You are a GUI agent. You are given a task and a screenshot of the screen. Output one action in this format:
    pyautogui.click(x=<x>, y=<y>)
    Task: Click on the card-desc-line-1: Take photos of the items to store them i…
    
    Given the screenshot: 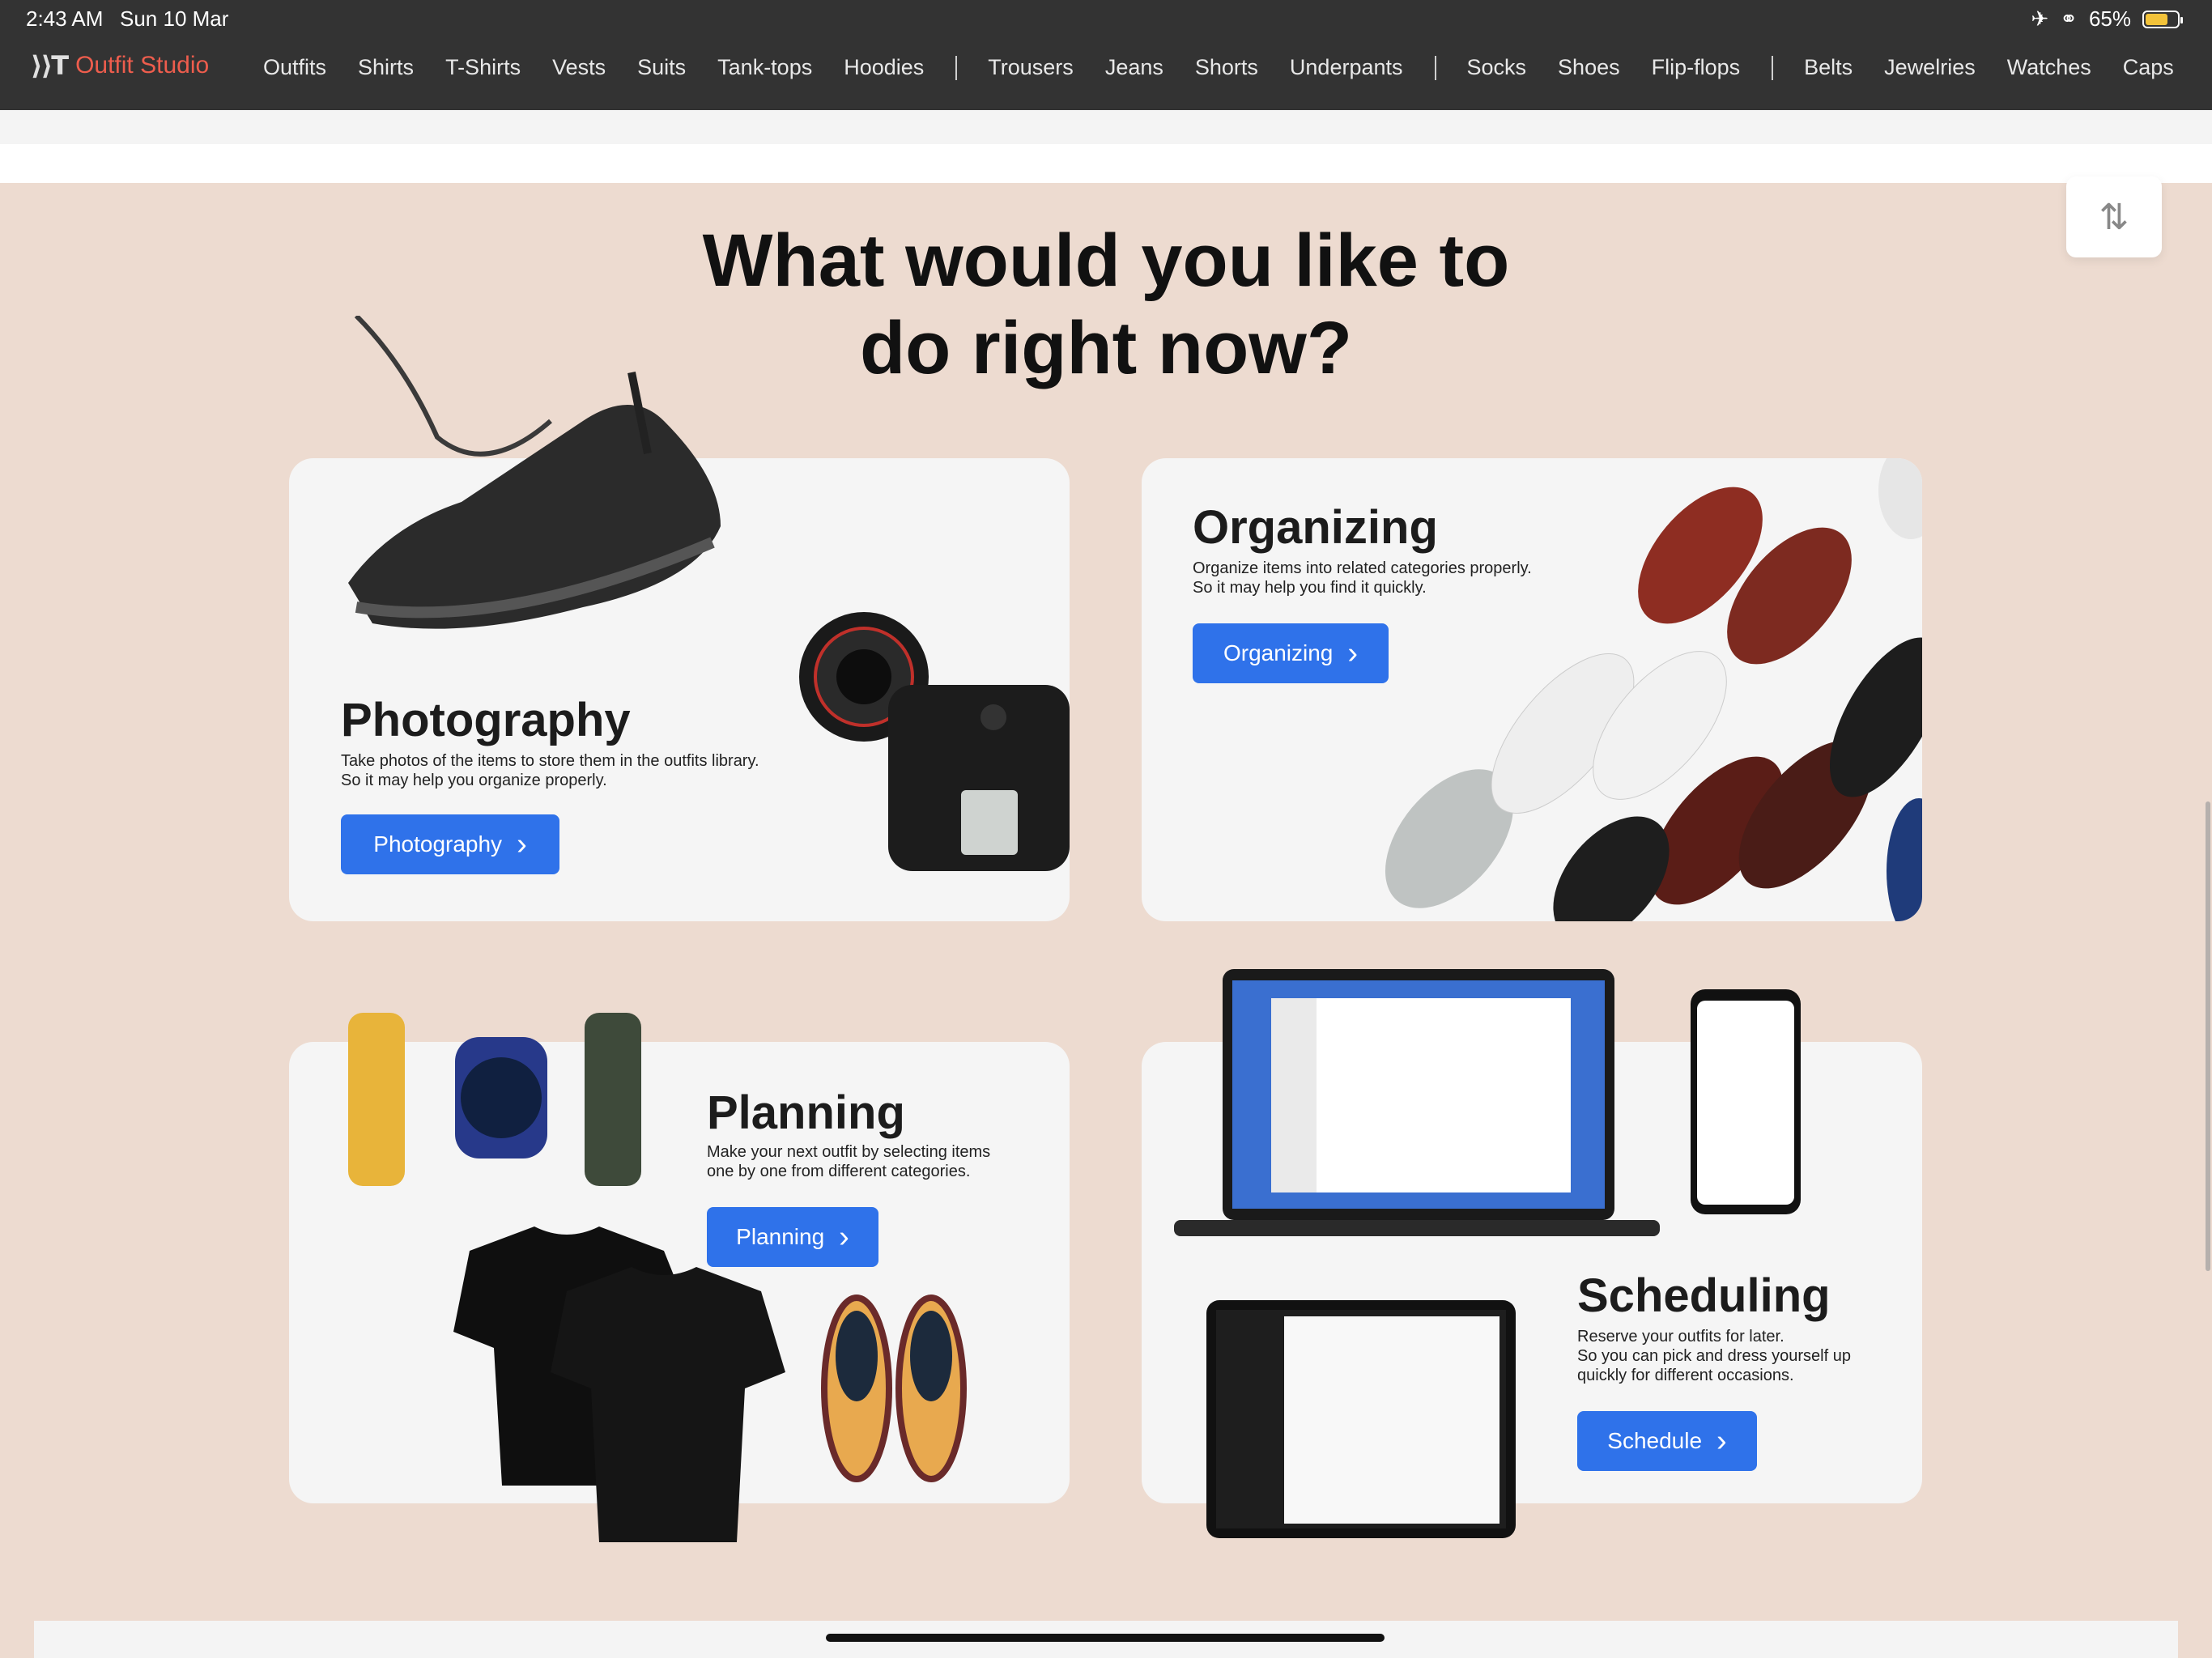 What is the action you would take?
    pyautogui.click(x=550, y=761)
    